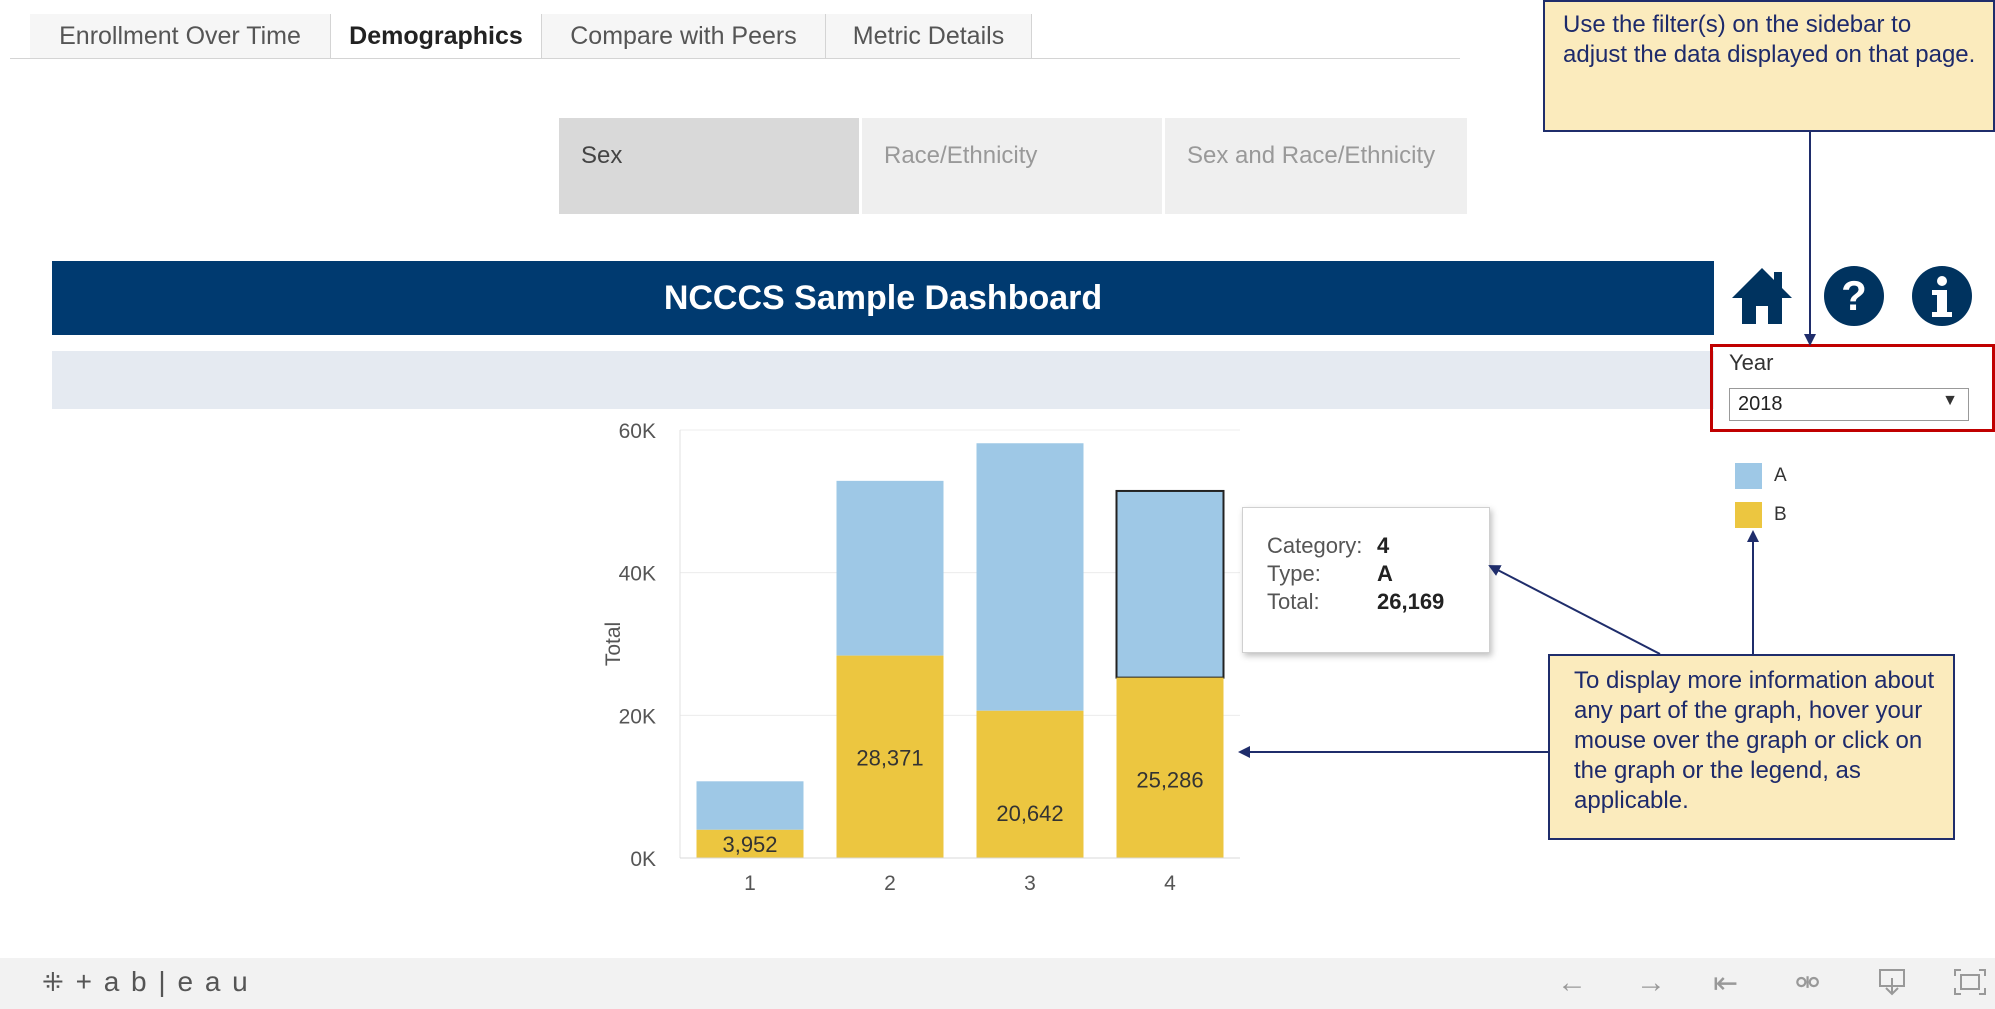 The height and width of the screenshot is (1009, 1995). Describe the element at coordinates (180, 36) in the screenshot. I see `tab-enrollment-over-time: Enrollment Over Time` at that location.